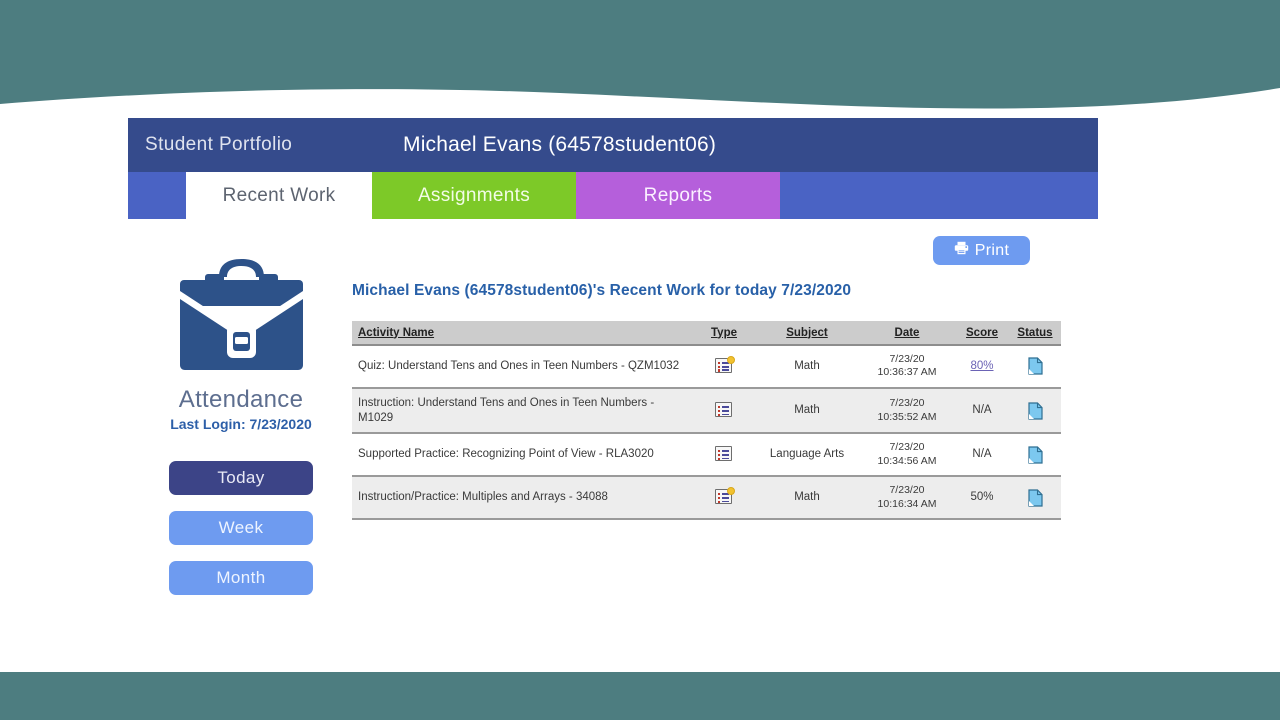 This screenshot has width=1280, height=720. What do you see at coordinates (241, 314) in the screenshot?
I see `briefcase-icon` at bounding box center [241, 314].